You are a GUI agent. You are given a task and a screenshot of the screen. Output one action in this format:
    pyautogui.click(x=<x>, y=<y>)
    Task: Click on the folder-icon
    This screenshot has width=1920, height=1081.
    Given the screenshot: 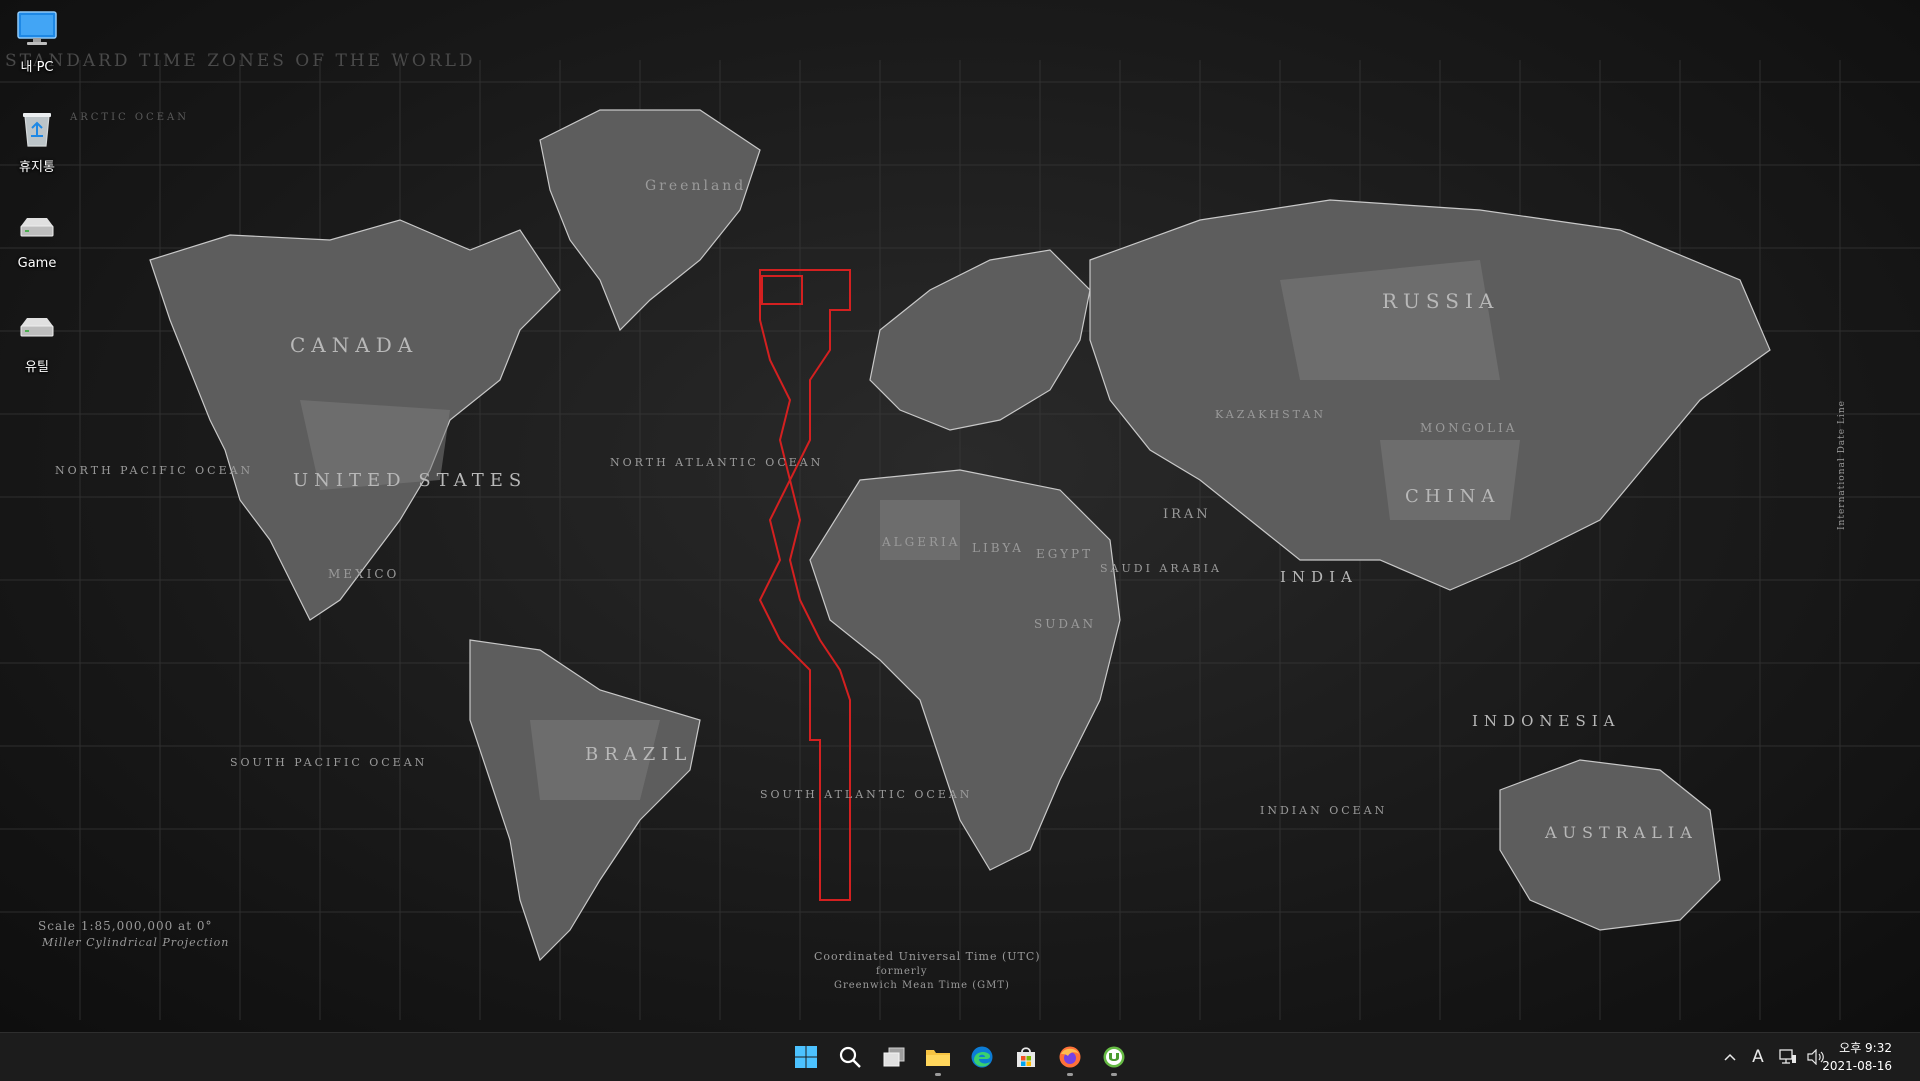 What is the action you would take?
    pyautogui.click(x=938, y=1058)
    